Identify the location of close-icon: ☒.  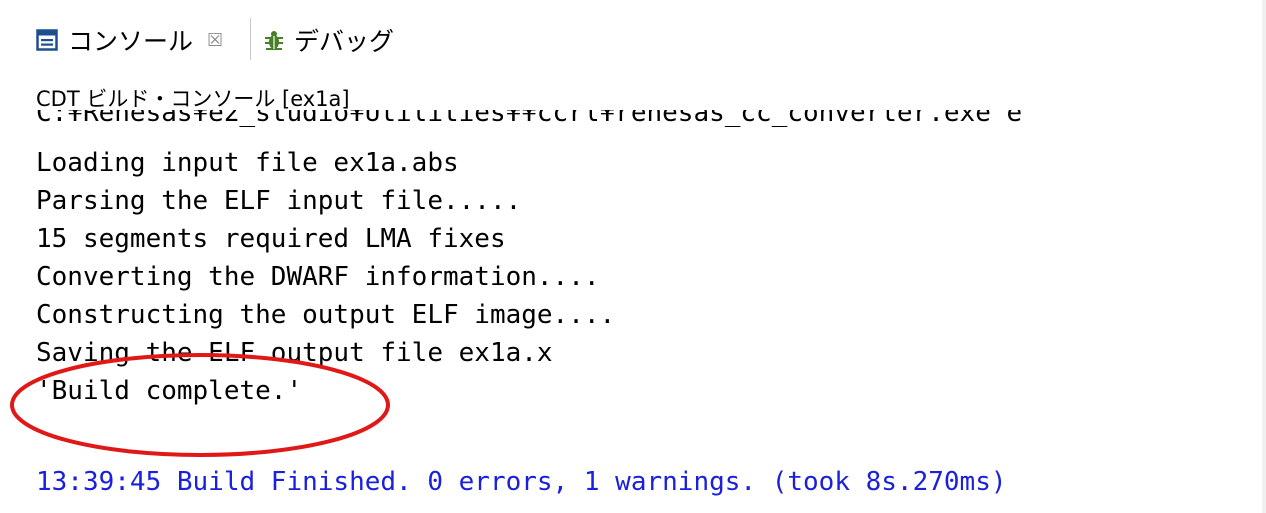
(215, 40).